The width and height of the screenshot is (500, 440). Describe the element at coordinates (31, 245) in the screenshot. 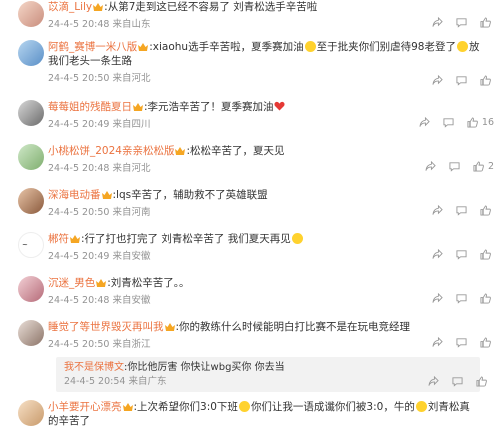

I see `avatar: ~` at that location.